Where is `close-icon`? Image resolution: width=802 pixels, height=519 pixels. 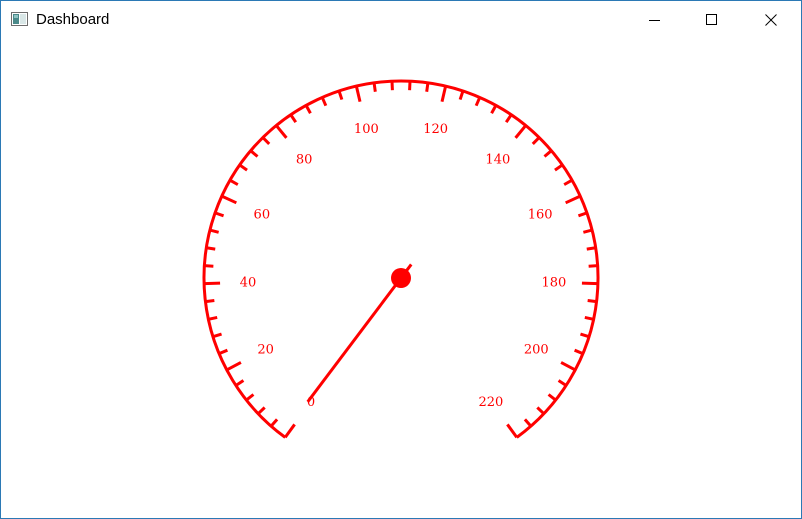 close-icon is located at coordinates (771, 20).